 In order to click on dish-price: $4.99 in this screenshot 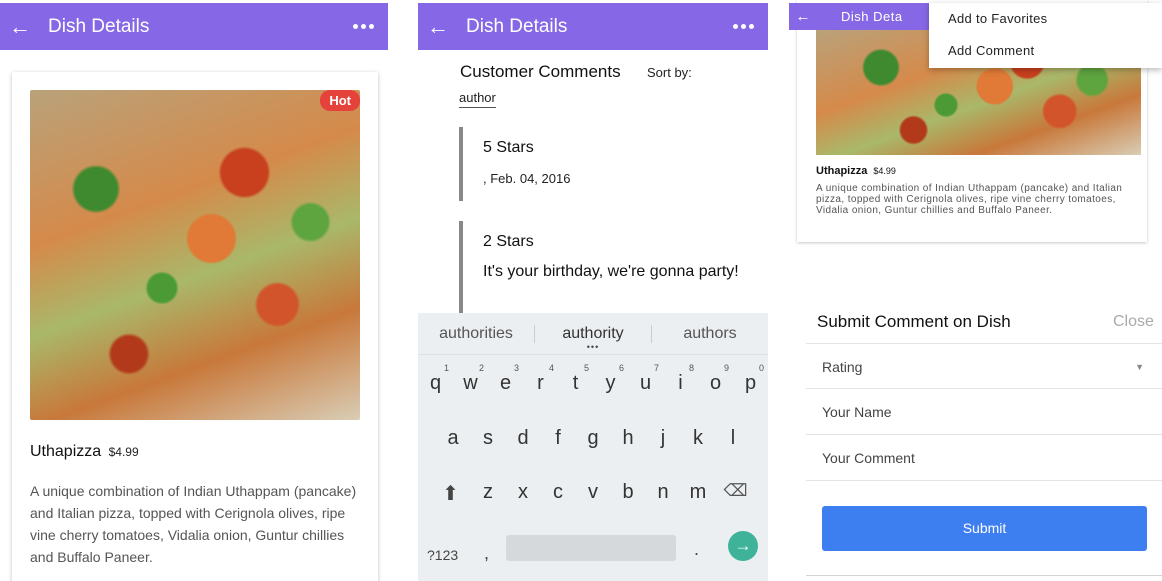, I will do `click(884, 171)`.